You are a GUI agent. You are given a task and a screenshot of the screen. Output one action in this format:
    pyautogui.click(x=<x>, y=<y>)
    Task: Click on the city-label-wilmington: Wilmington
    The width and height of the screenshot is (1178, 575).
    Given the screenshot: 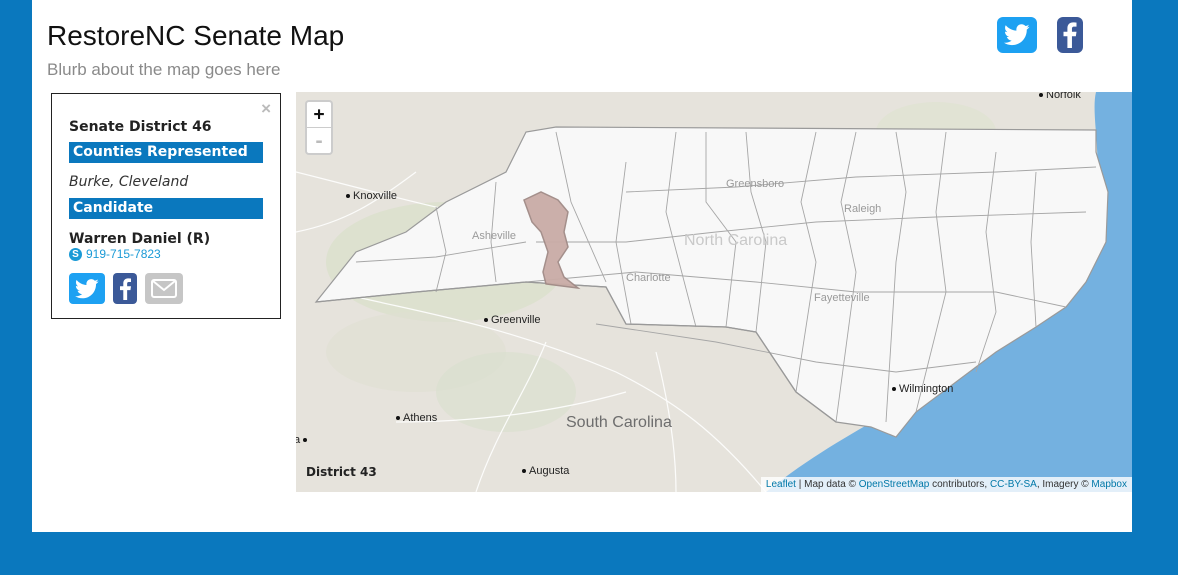 What is the action you would take?
    pyautogui.click(x=922, y=389)
    